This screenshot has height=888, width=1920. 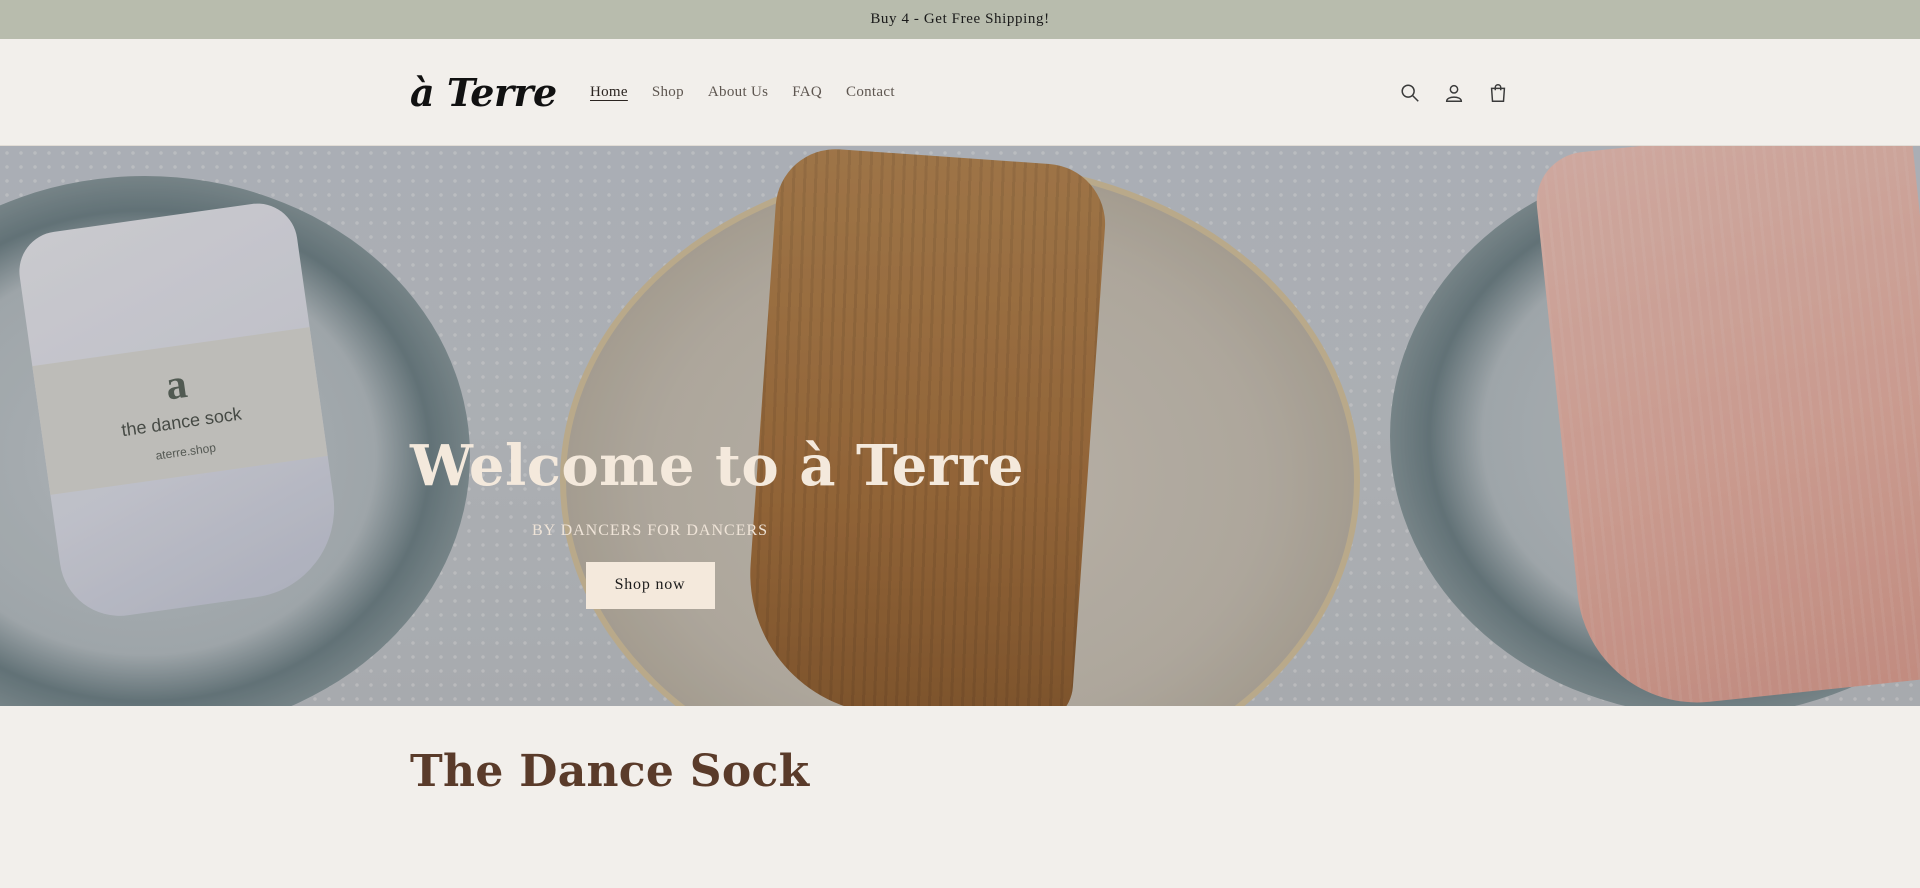 What do you see at coordinates (1498, 93) in the screenshot?
I see `cart-icon` at bounding box center [1498, 93].